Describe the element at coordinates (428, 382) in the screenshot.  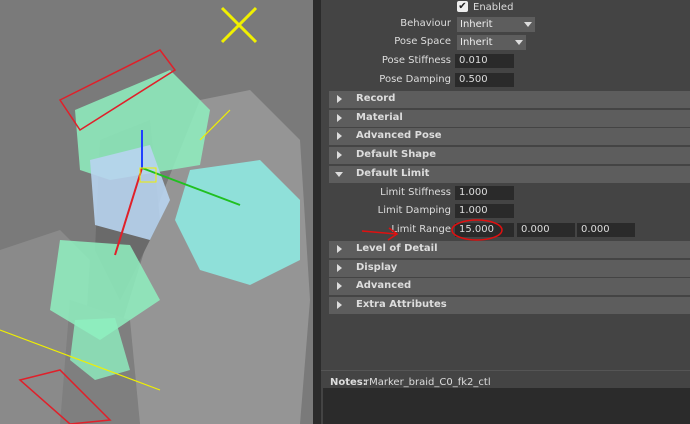
I see `notes-node-name: rMarker_braid_C0_fk2_ctl` at that location.